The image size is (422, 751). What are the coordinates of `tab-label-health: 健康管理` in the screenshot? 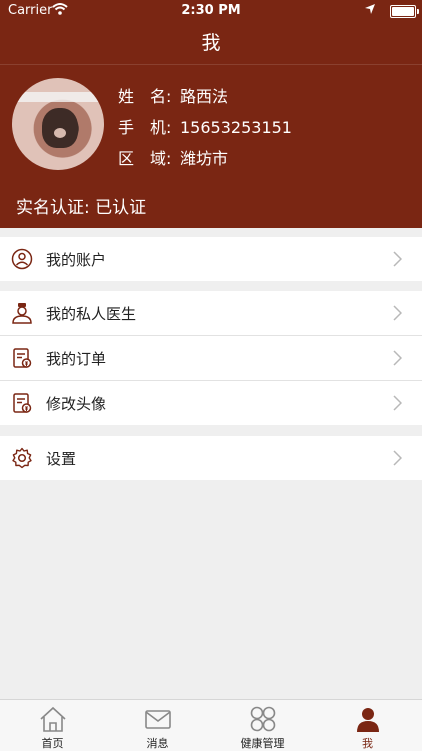 It's located at (262, 743).